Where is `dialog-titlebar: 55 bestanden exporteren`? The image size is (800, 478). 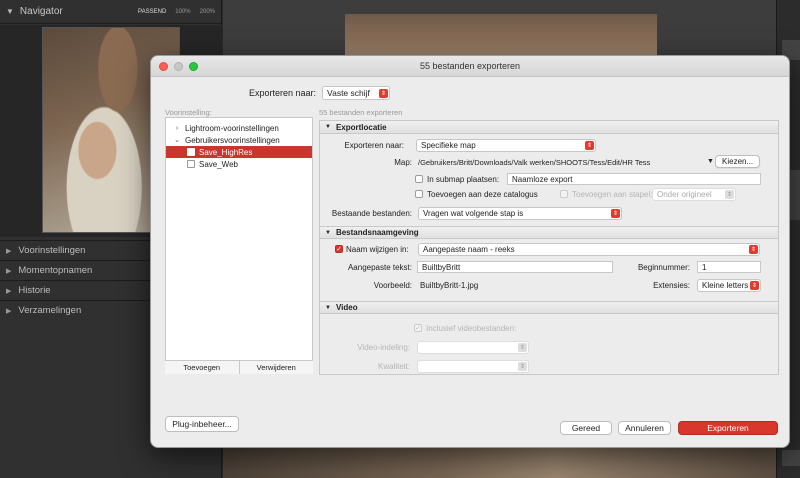 dialog-titlebar: 55 bestanden exporteren is located at coordinates (470, 66).